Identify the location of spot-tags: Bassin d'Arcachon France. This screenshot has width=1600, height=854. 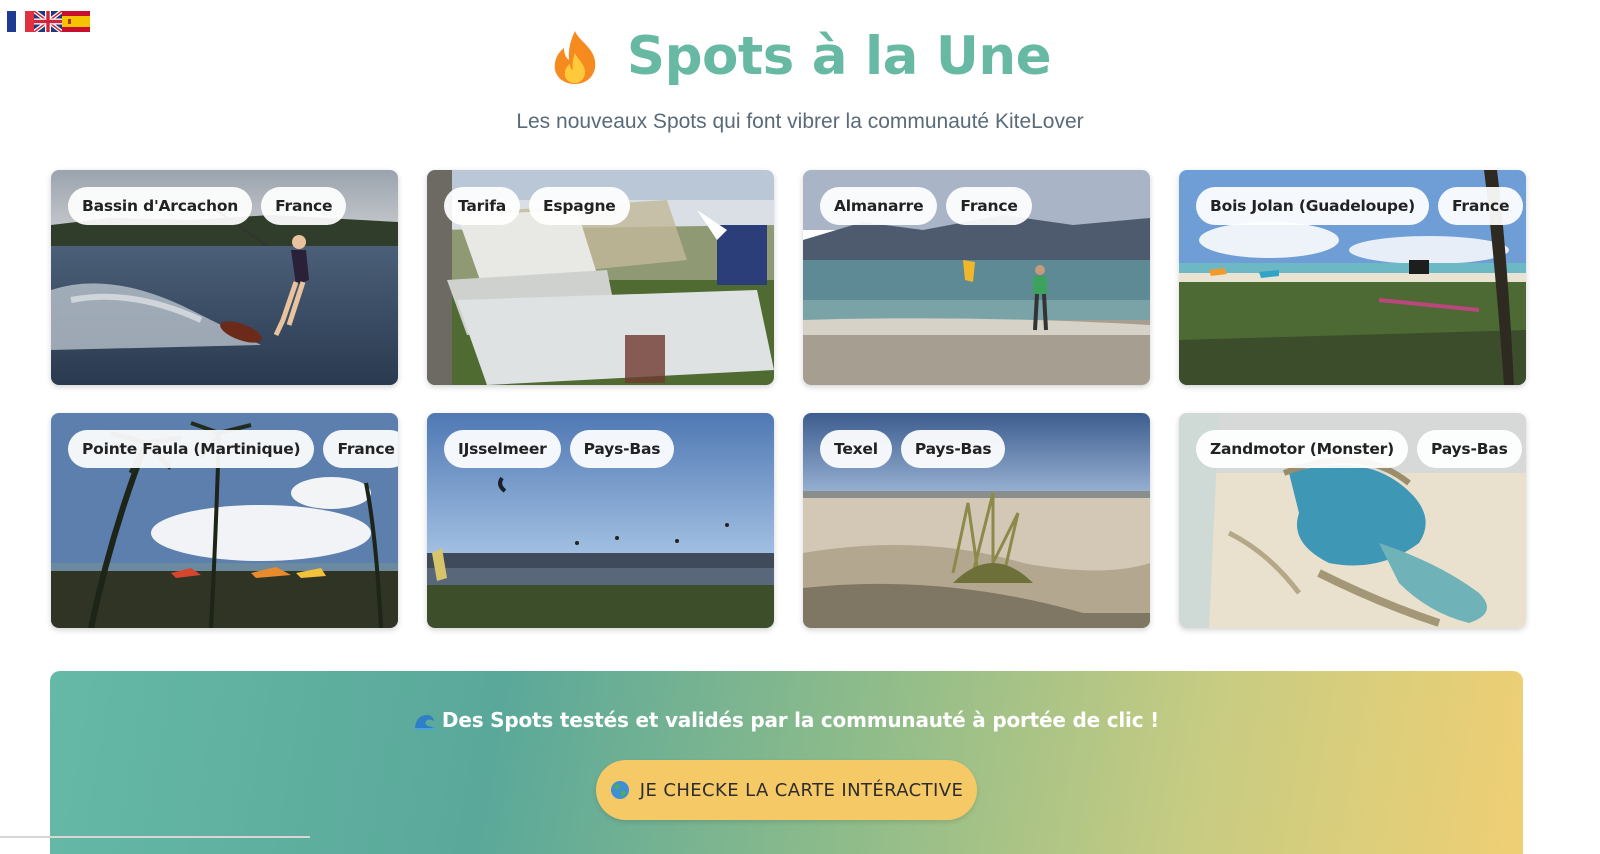
(207, 206).